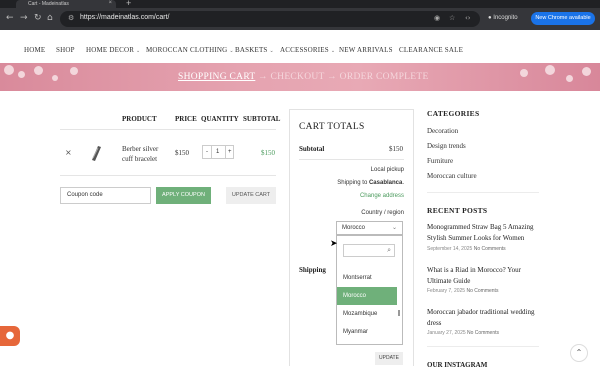 The width and height of the screenshot is (600, 369). What do you see at coordinates (251, 195) in the screenshot?
I see `update-cart-button: UPDATE CART` at bounding box center [251, 195].